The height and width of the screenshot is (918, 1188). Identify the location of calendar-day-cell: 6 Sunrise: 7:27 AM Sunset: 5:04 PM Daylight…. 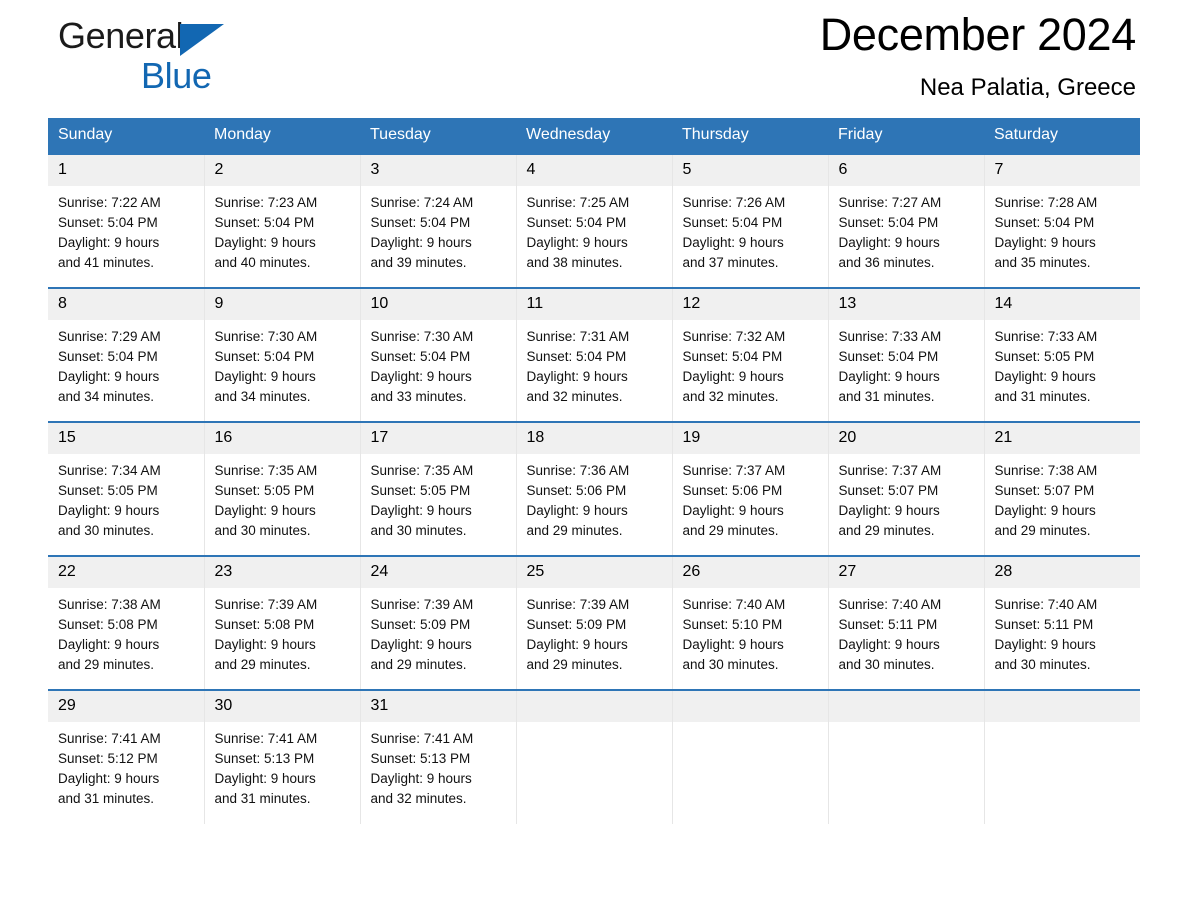
(906, 220).